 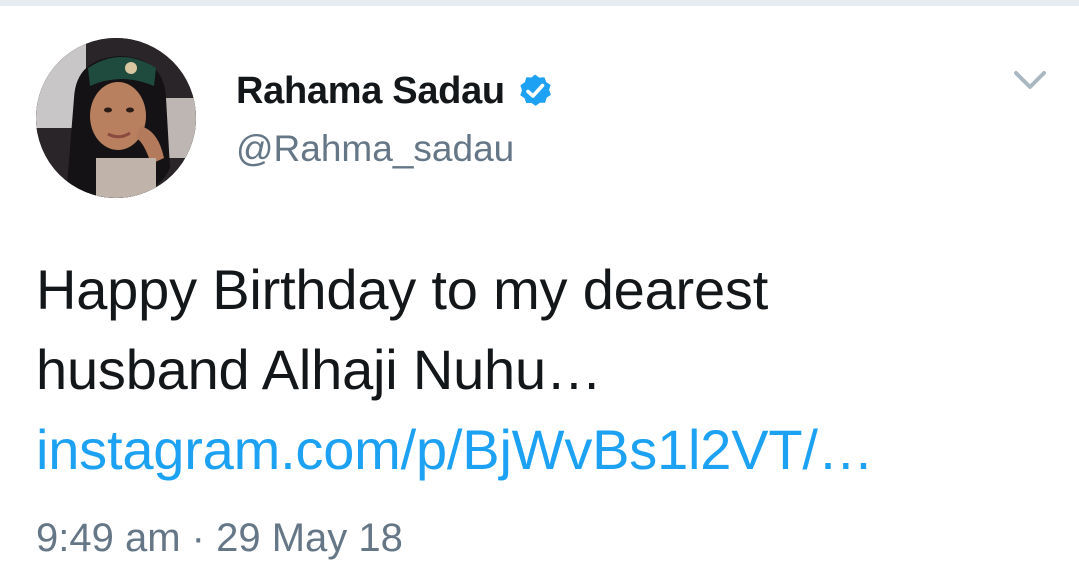 I want to click on timestamp: 9:49 am · 29 May 18, so click(x=219, y=538).